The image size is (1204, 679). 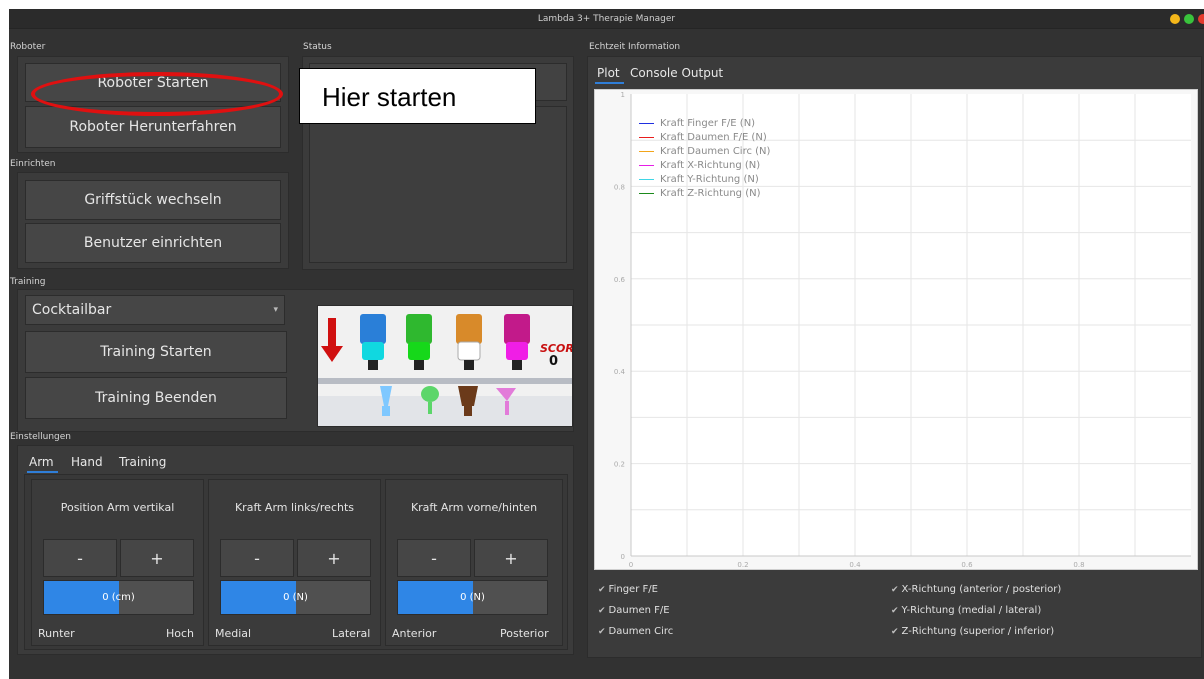 I want to click on y-tick-label: 0.4, so click(x=620, y=372).